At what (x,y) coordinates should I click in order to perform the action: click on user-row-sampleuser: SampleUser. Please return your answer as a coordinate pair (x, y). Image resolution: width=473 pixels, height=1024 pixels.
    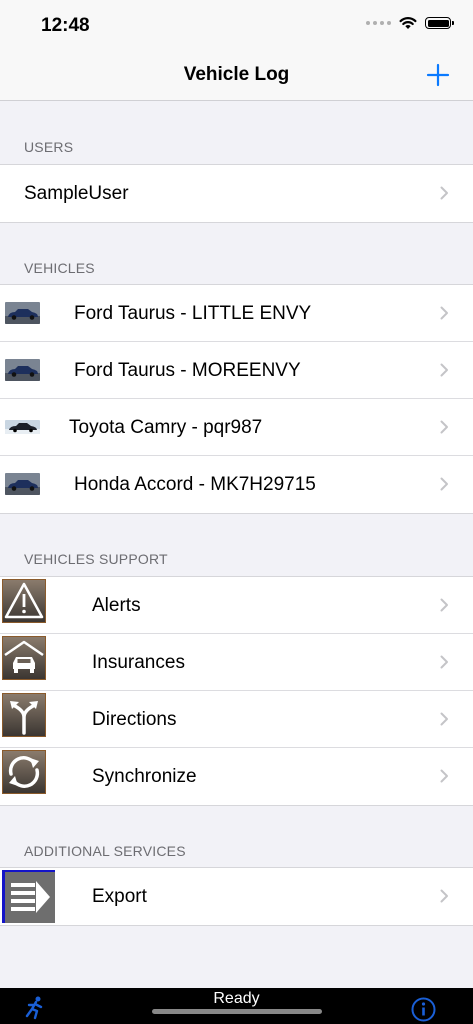
    Looking at the image, I should click on (236, 193).